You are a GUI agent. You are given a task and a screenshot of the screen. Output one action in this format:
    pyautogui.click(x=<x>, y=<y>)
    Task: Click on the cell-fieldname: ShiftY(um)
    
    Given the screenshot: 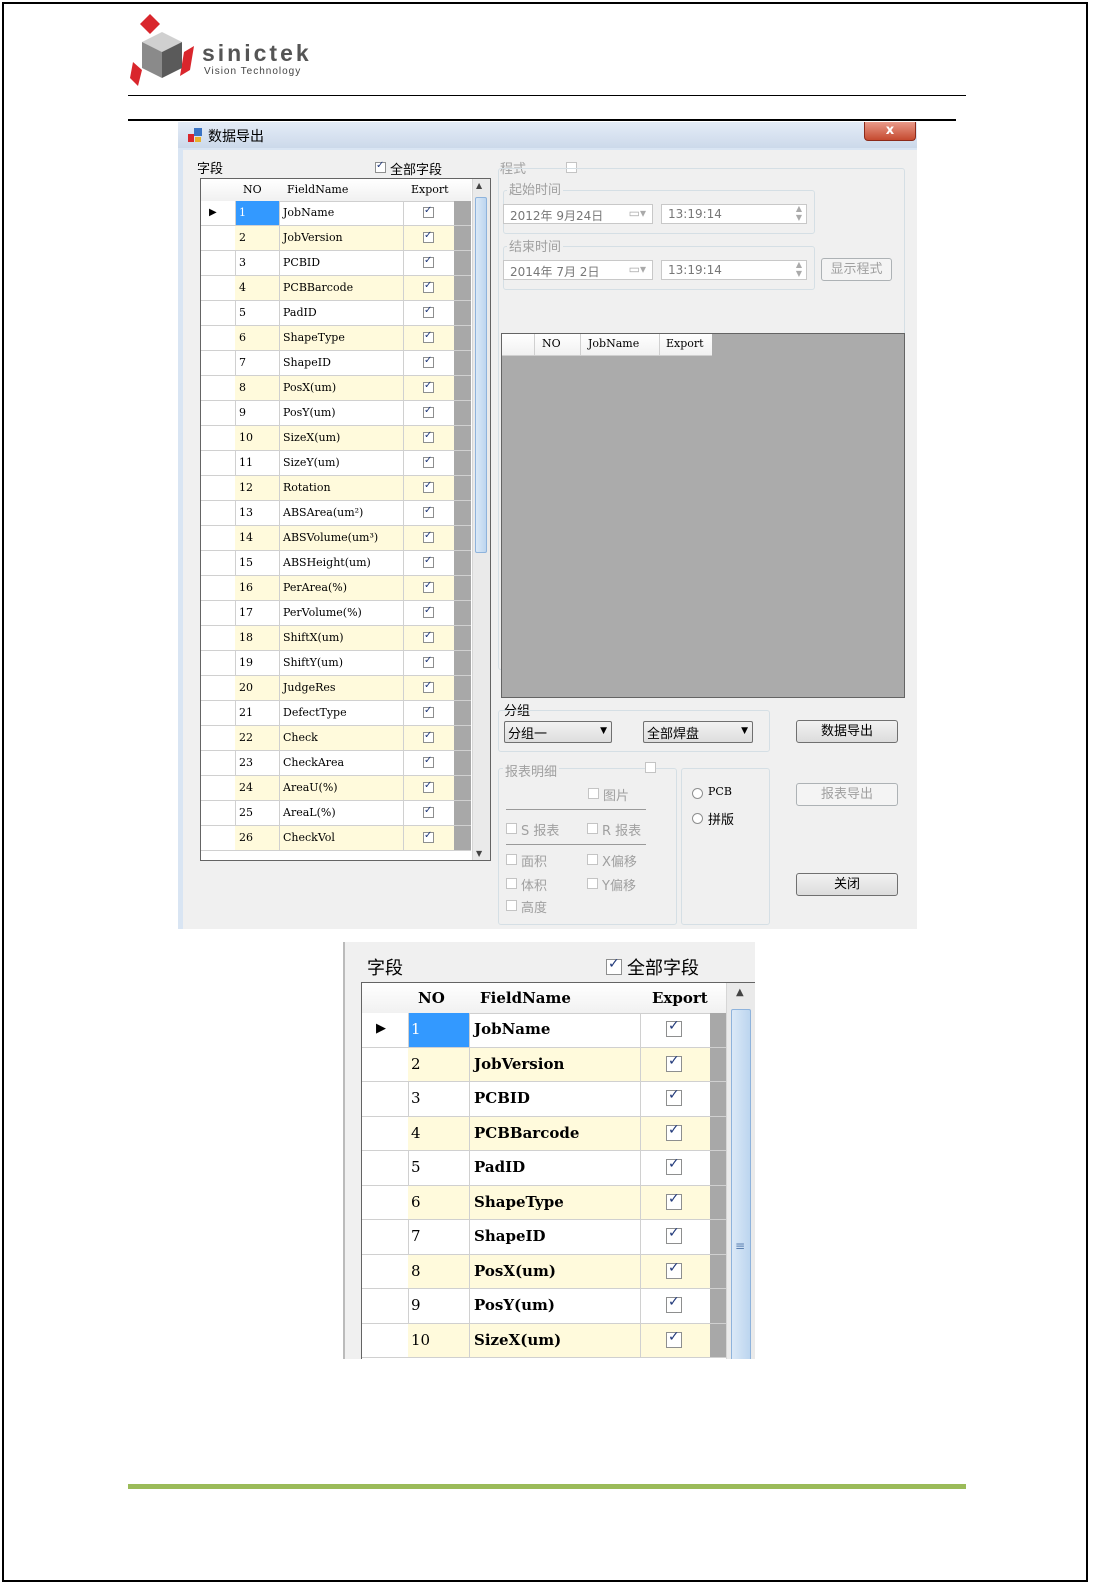 What is the action you would take?
    pyautogui.click(x=313, y=662)
    